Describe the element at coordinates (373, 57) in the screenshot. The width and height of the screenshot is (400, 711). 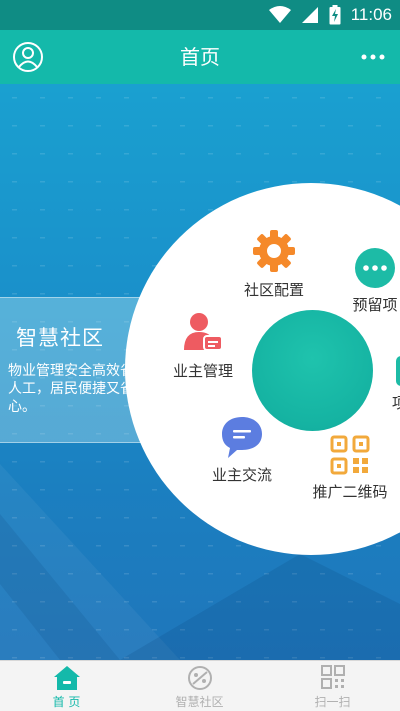
I see `more-dots-icon` at that location.